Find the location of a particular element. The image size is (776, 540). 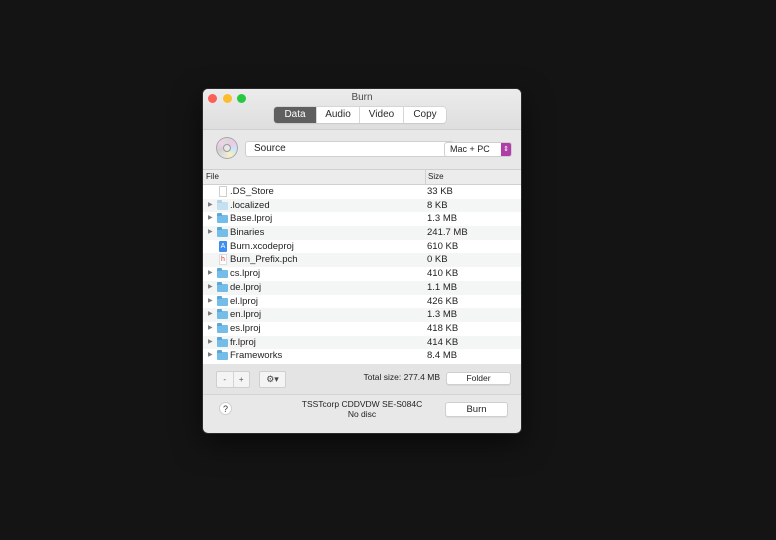

table-row: ▶ en.lproj 1.3 MB is located at coordinates (362, 315).